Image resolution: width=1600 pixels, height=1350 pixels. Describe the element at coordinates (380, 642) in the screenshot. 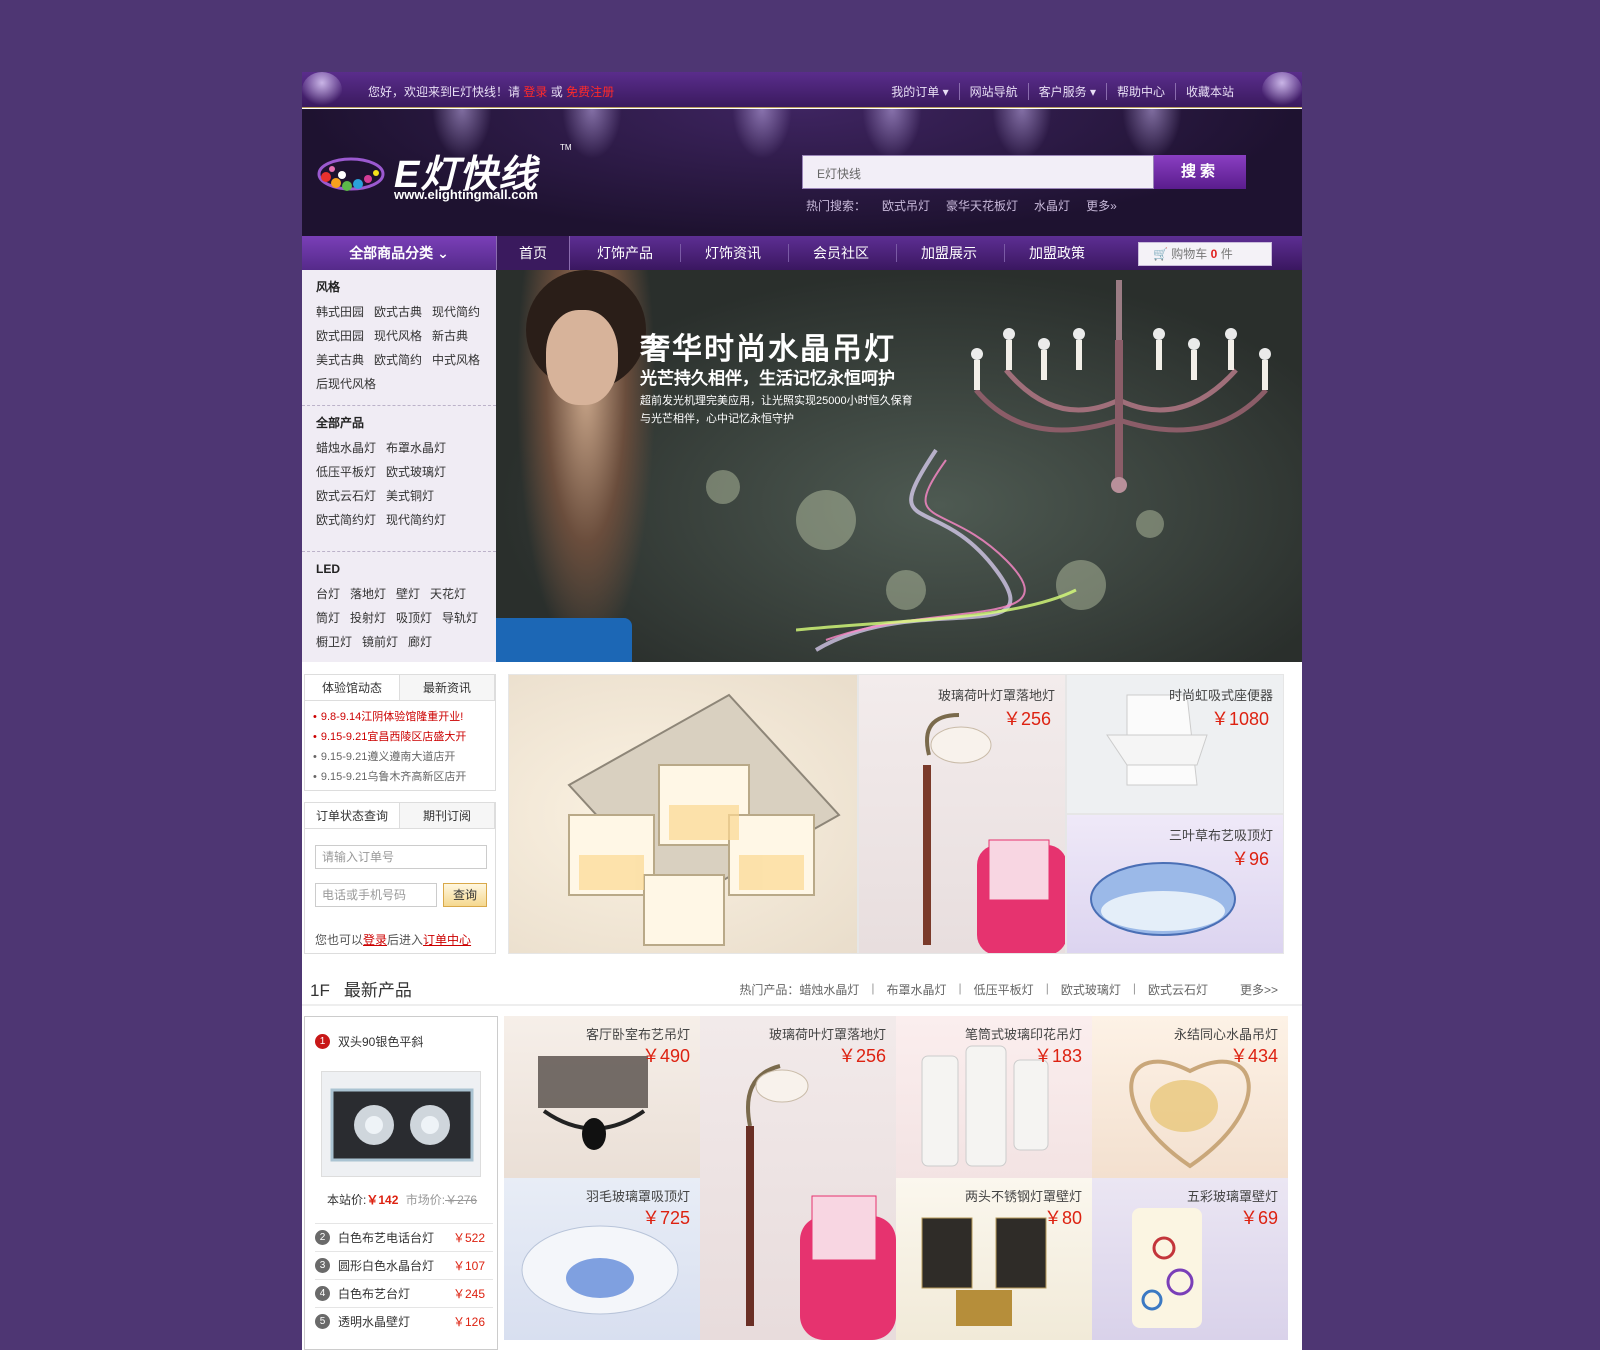

I see `category-link: 镜前灯` at that location.